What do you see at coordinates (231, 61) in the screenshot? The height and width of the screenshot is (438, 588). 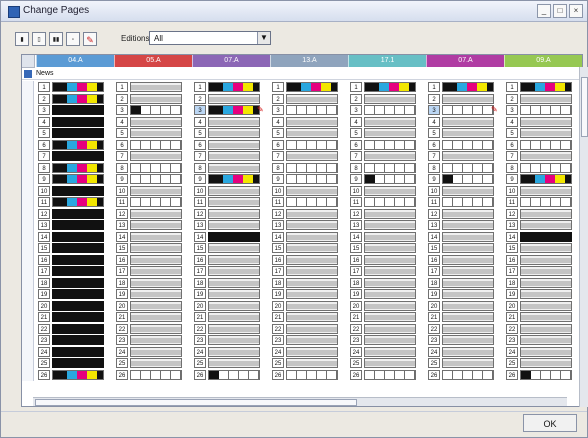 I see `column-header: 07.A` at bounding box center [231, 61].